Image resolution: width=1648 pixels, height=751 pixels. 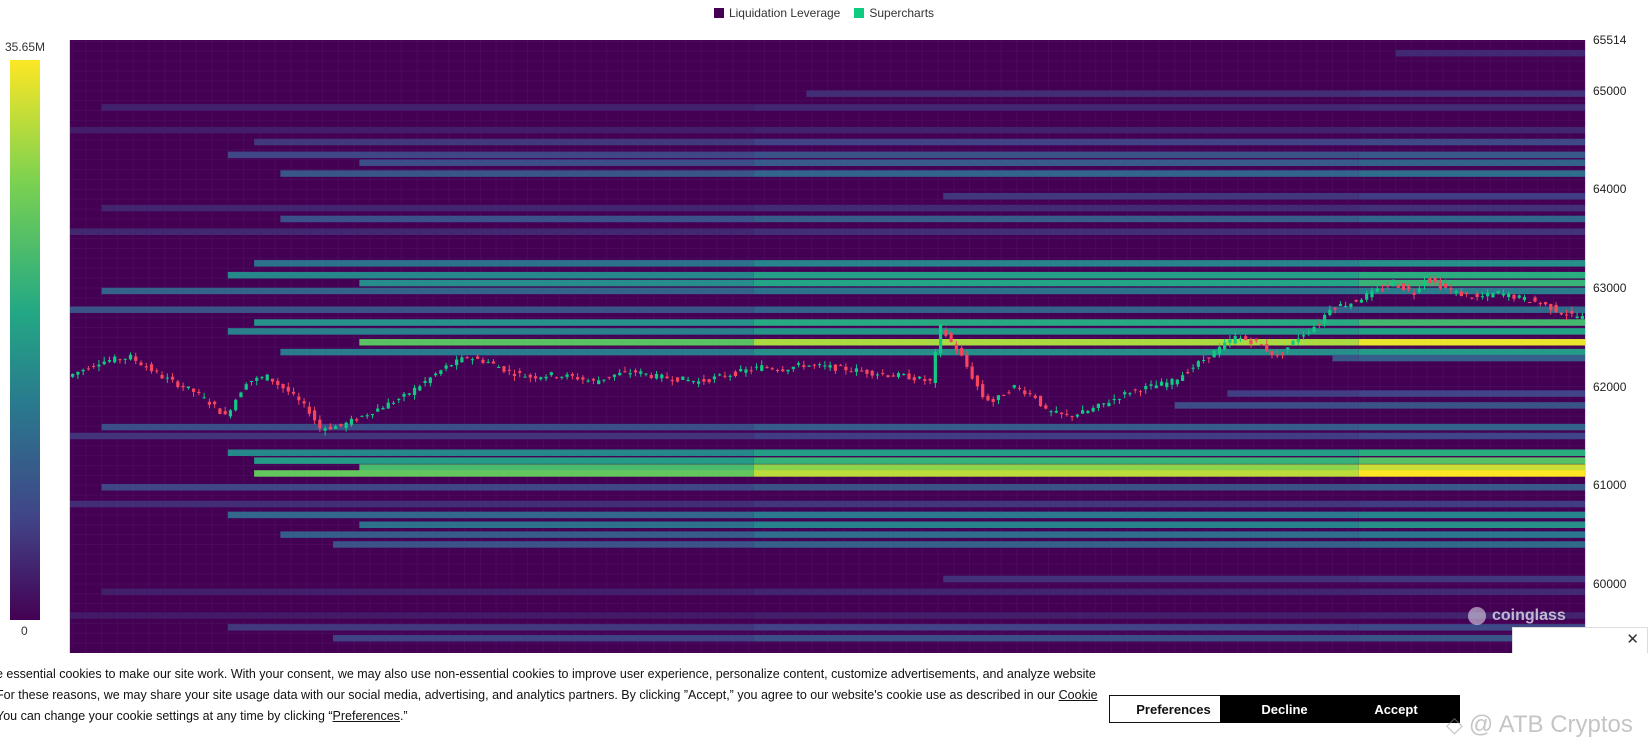 What do you see at coordinates (1284, 709) in the screenshot?
I see `decline-button: Decline` at bounding box center [1284, 709].